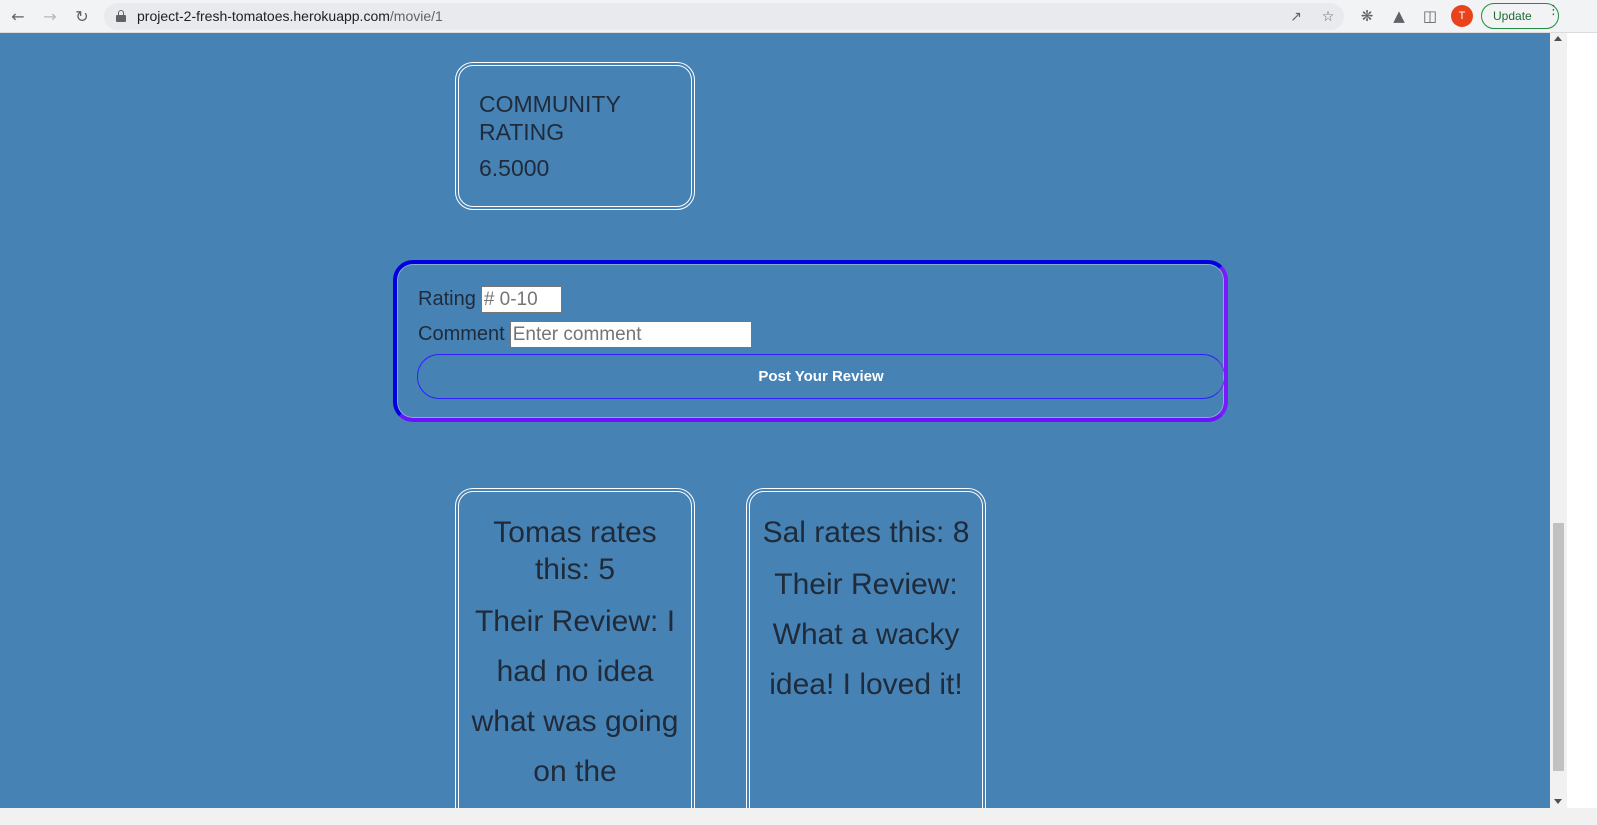  What do you see at coordinates (18, 16) in the screenshot?
I see `back-arrow-icon: ←` at bounding box center [18, 16].